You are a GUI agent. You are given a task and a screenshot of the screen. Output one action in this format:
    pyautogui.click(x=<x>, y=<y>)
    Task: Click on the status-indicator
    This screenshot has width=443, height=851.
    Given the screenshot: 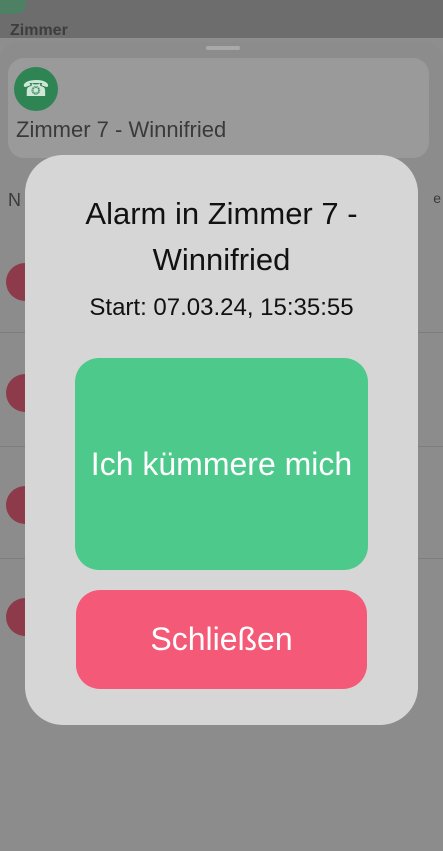 What is the action you would take?
    pyautogui.click(x=13, y=7)
    